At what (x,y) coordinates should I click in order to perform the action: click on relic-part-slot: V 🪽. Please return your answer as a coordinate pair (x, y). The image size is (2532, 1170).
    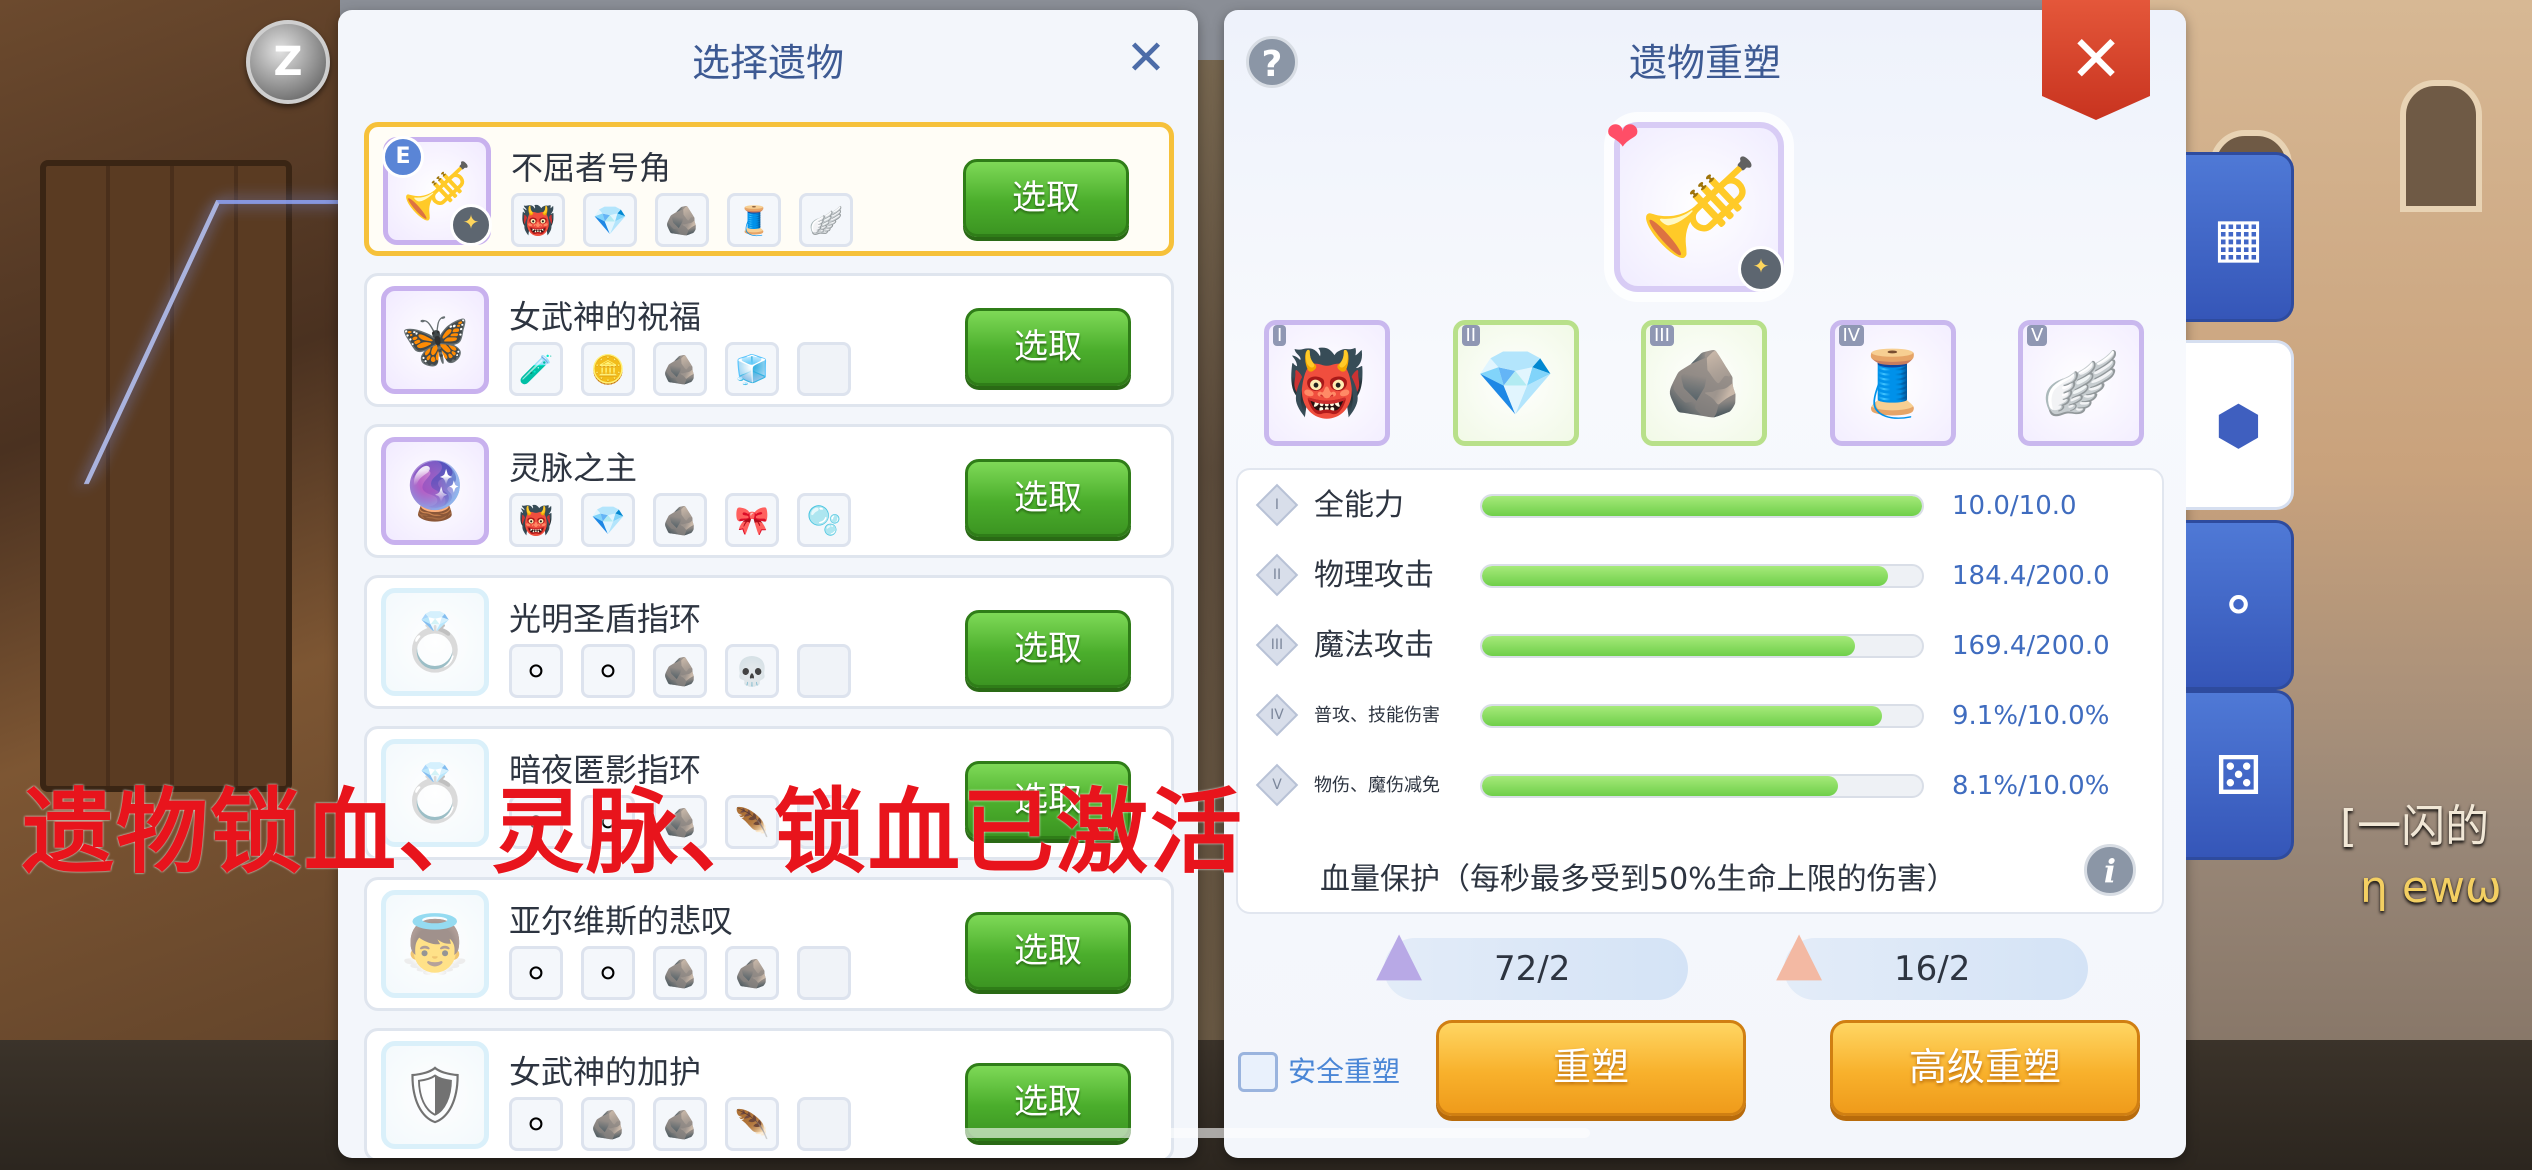
    Looking at the image, I should click on (2081, 383).